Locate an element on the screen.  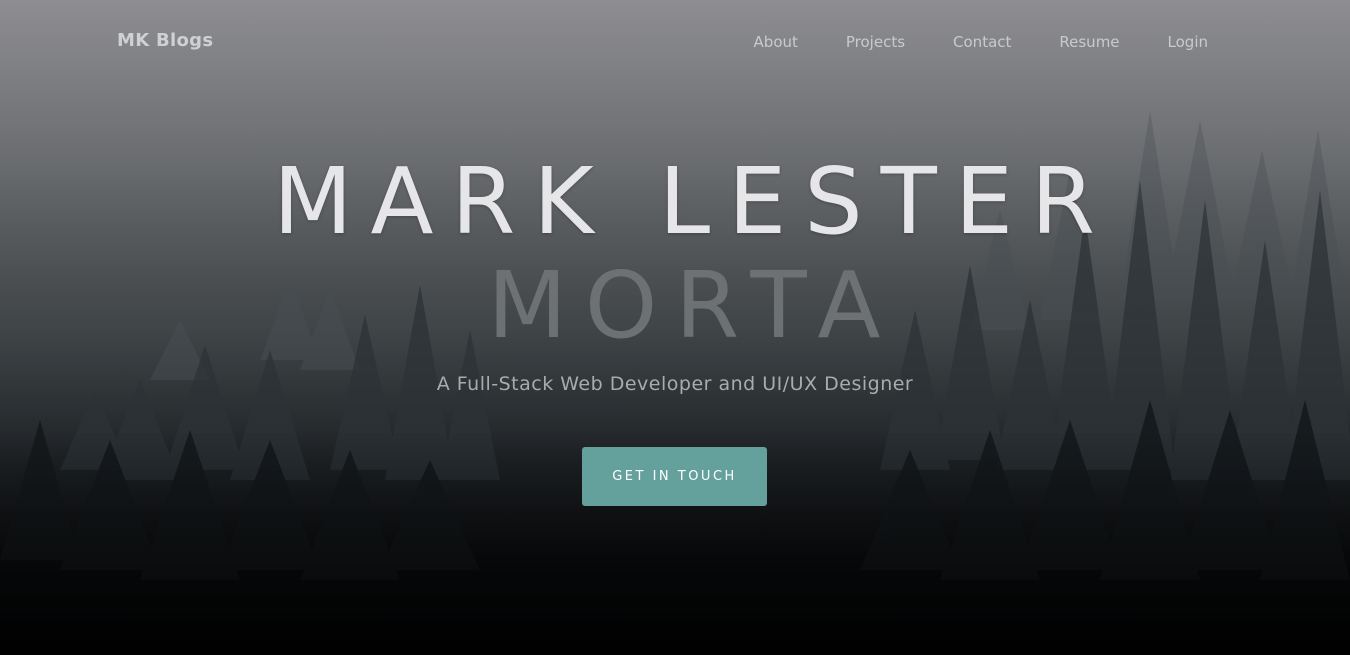
brand-logo-link: MK Blogs is located at coordinates (165, 40).